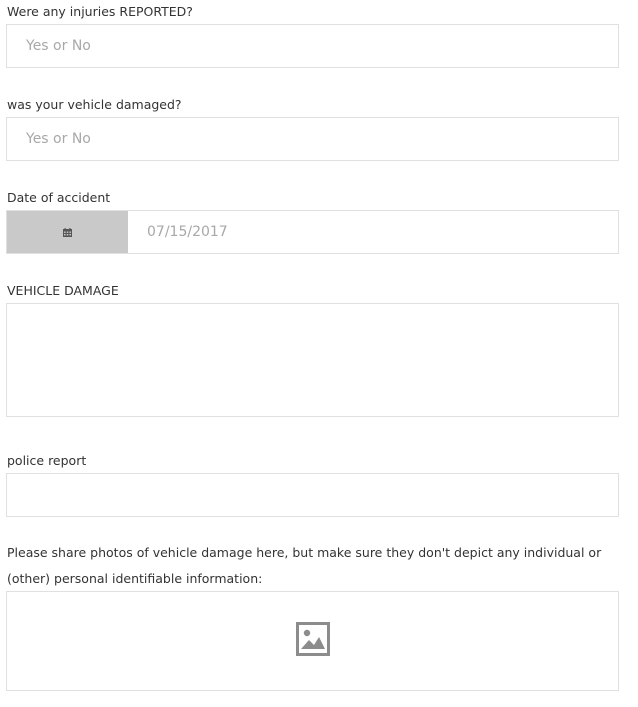  I want to click on date-of-accident-input, so click(377, 232).